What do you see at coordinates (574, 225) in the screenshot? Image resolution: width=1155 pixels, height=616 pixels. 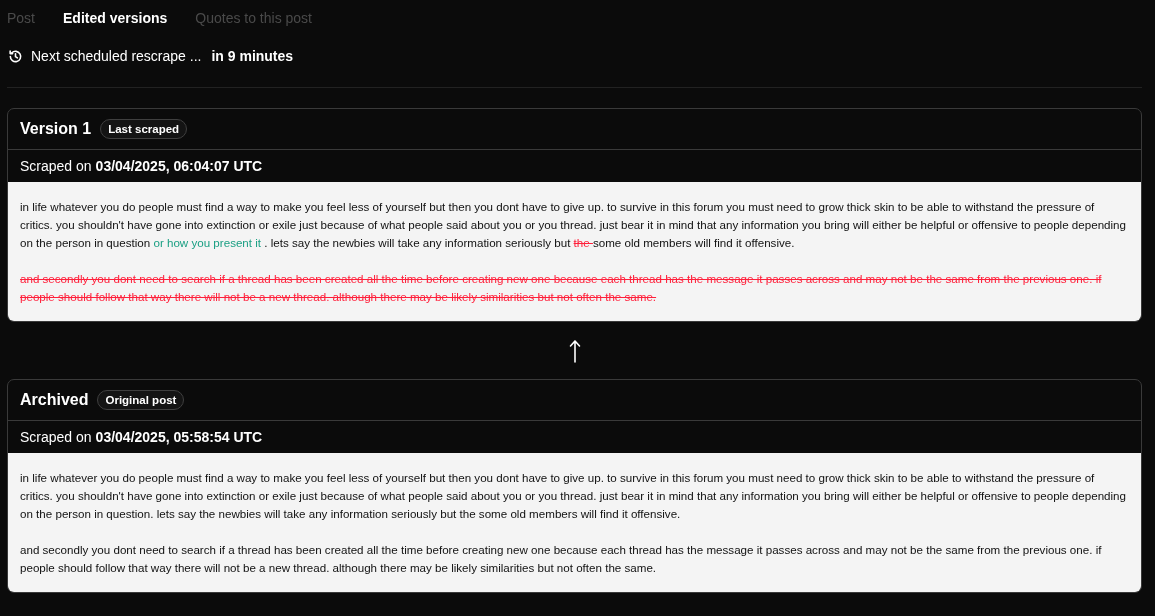 I see `post-paragraph: in life whatever you do people must find a way to make you feel less of yourself but then you dont have to give up. to survive in this forum you must need to grow thick skin to be able to withstand the pressure of critics. you shouldn't have gone into extinction or exile just because of what people said about you or you thread. just bear it in mind that any information you bring will either be helpful or offensive to people depending on the person in question or how you present it . lets say the newbies will take any information seriously but the some old members will find it offensive.` at bounding box center [574, 225].